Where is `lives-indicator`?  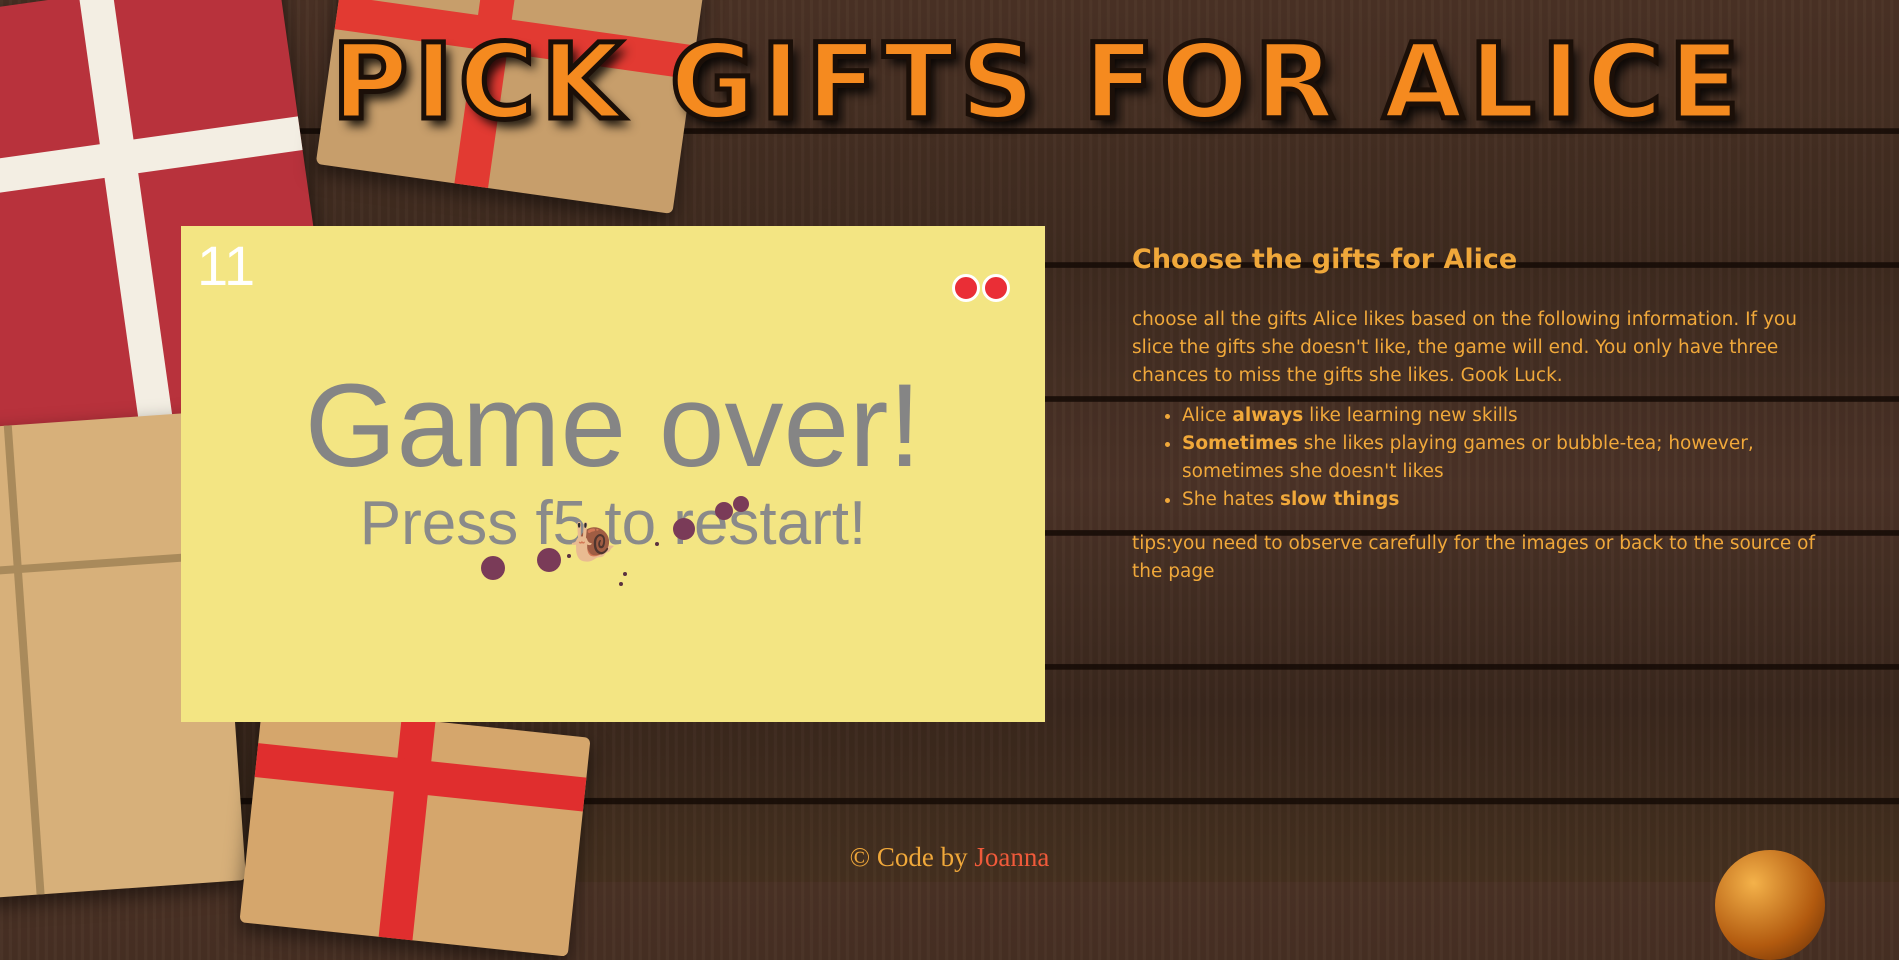 lives-indicator is located at coordinates (981, 288).